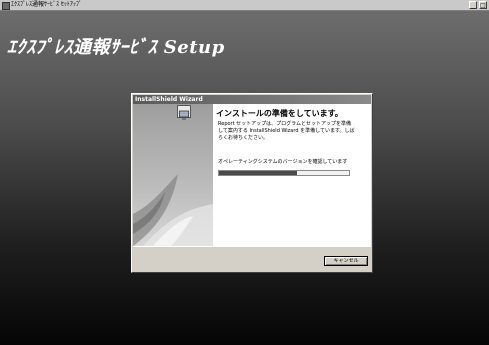 The width and height of the screenshot is (489, 345). What do you see at coordinates (173, 175) in the screenshot?
I see `wizard-graphic` at bounding box center [173, 175].